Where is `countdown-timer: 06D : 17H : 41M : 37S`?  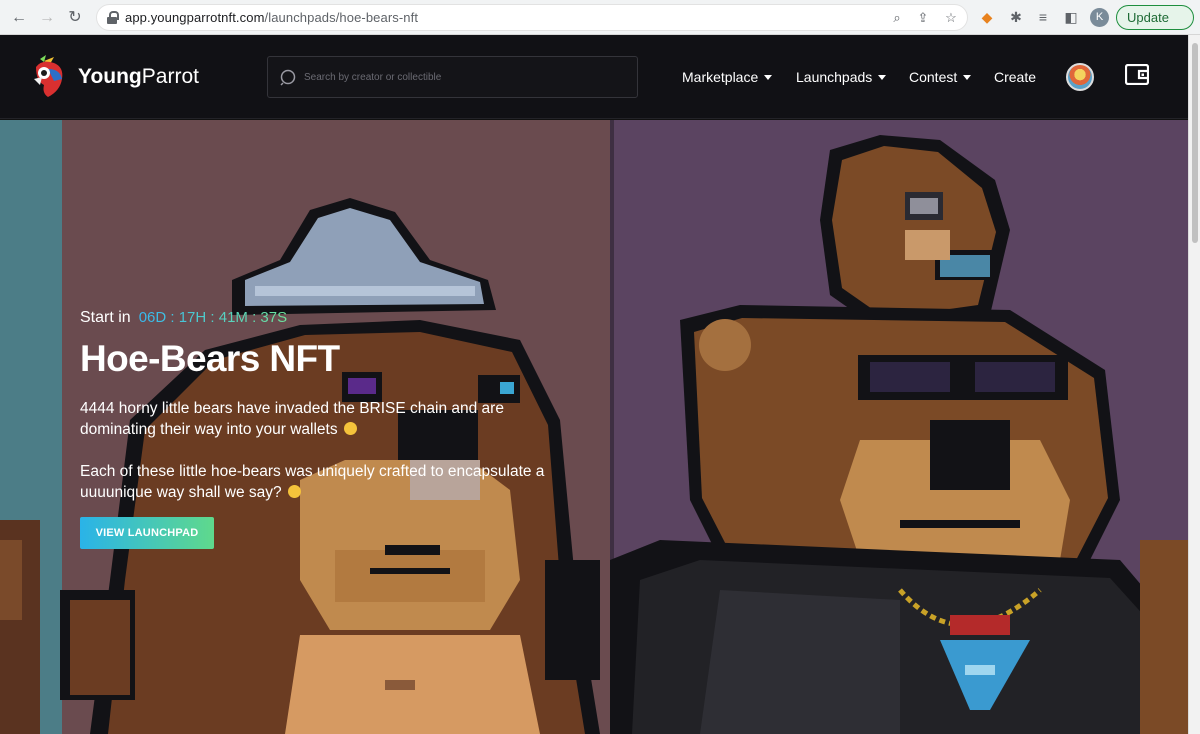
countdown-timer: 06D : 17H : 41M : 37S is located at coordinates (213, 317).